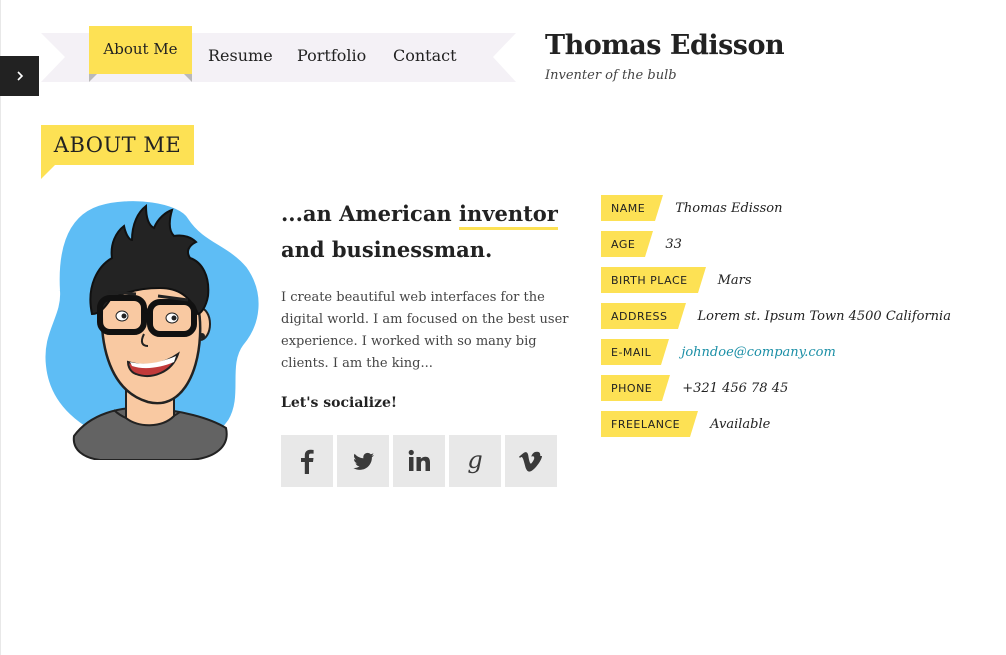  I want to click on info-label: NAME, so click(632, 208).